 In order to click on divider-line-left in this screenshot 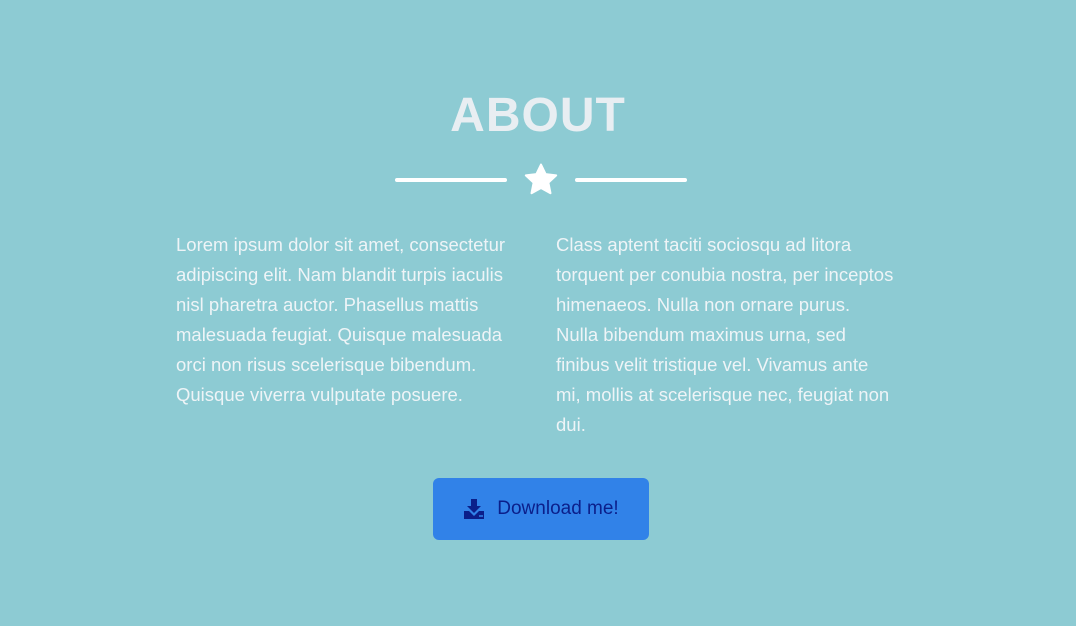, I will do `click(451, 180)`.